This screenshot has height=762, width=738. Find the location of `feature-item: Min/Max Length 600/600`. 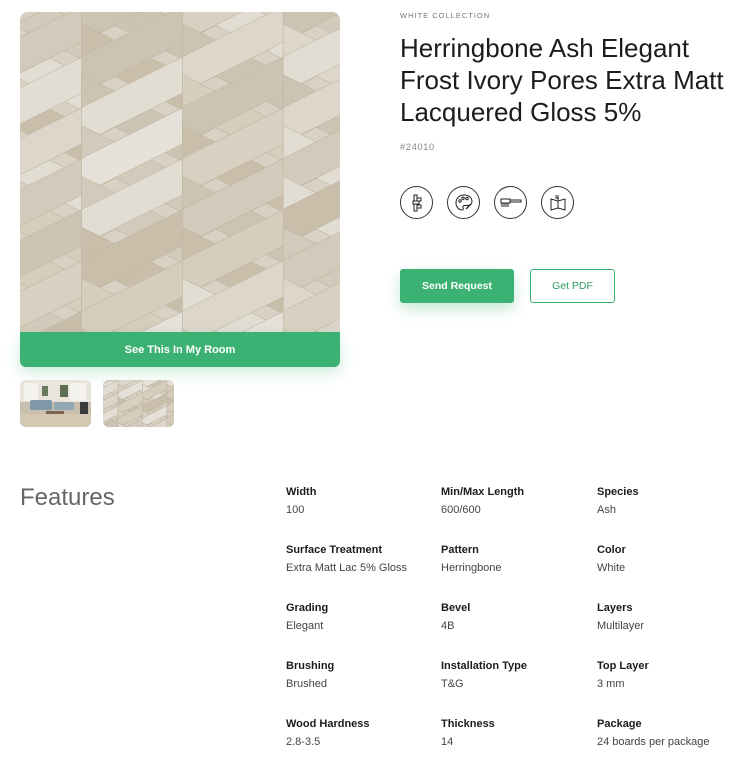

feature-item: Min/Max Length 600/600 is located at coordinates (516, 501).